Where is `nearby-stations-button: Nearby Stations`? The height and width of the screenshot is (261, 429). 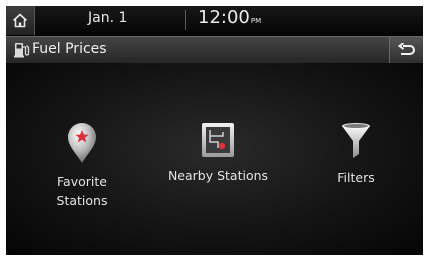
nearby-stations-button: Nearby Stations is located at coordinates (218, 124).